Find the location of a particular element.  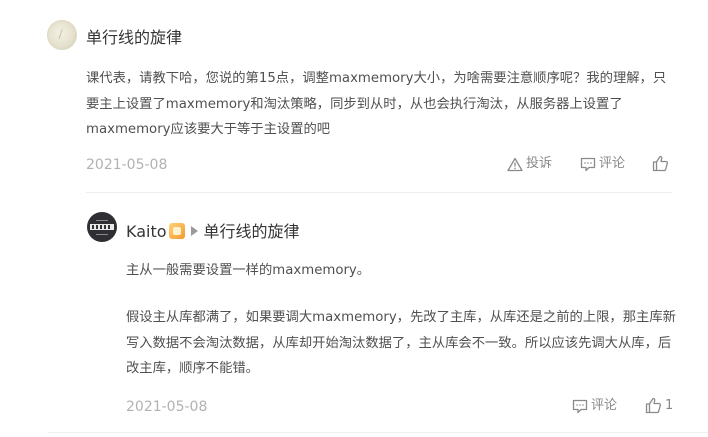

reply-comment-button: 评论 is located at coordinates (594, 406).